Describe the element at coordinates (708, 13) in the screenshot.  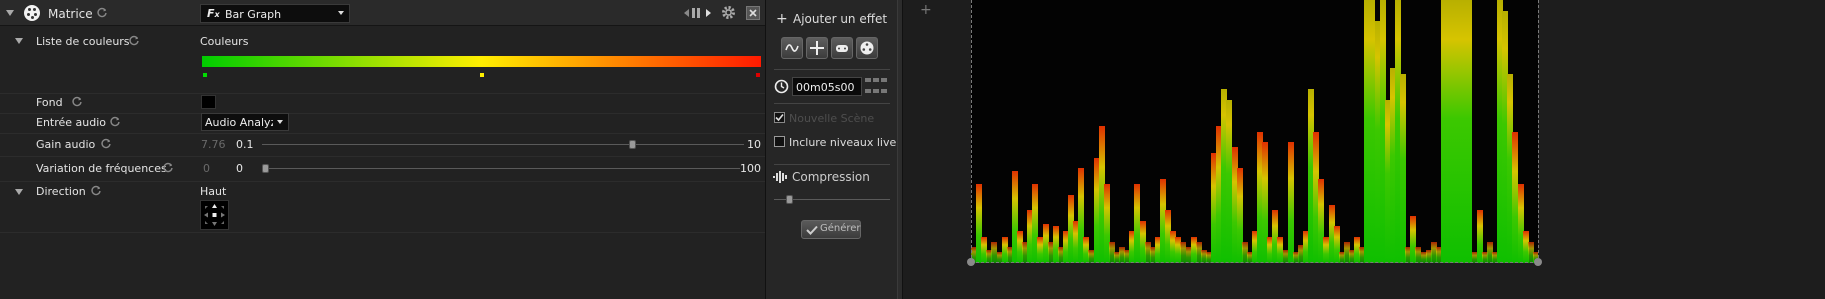
I see `next-icon` at that location.